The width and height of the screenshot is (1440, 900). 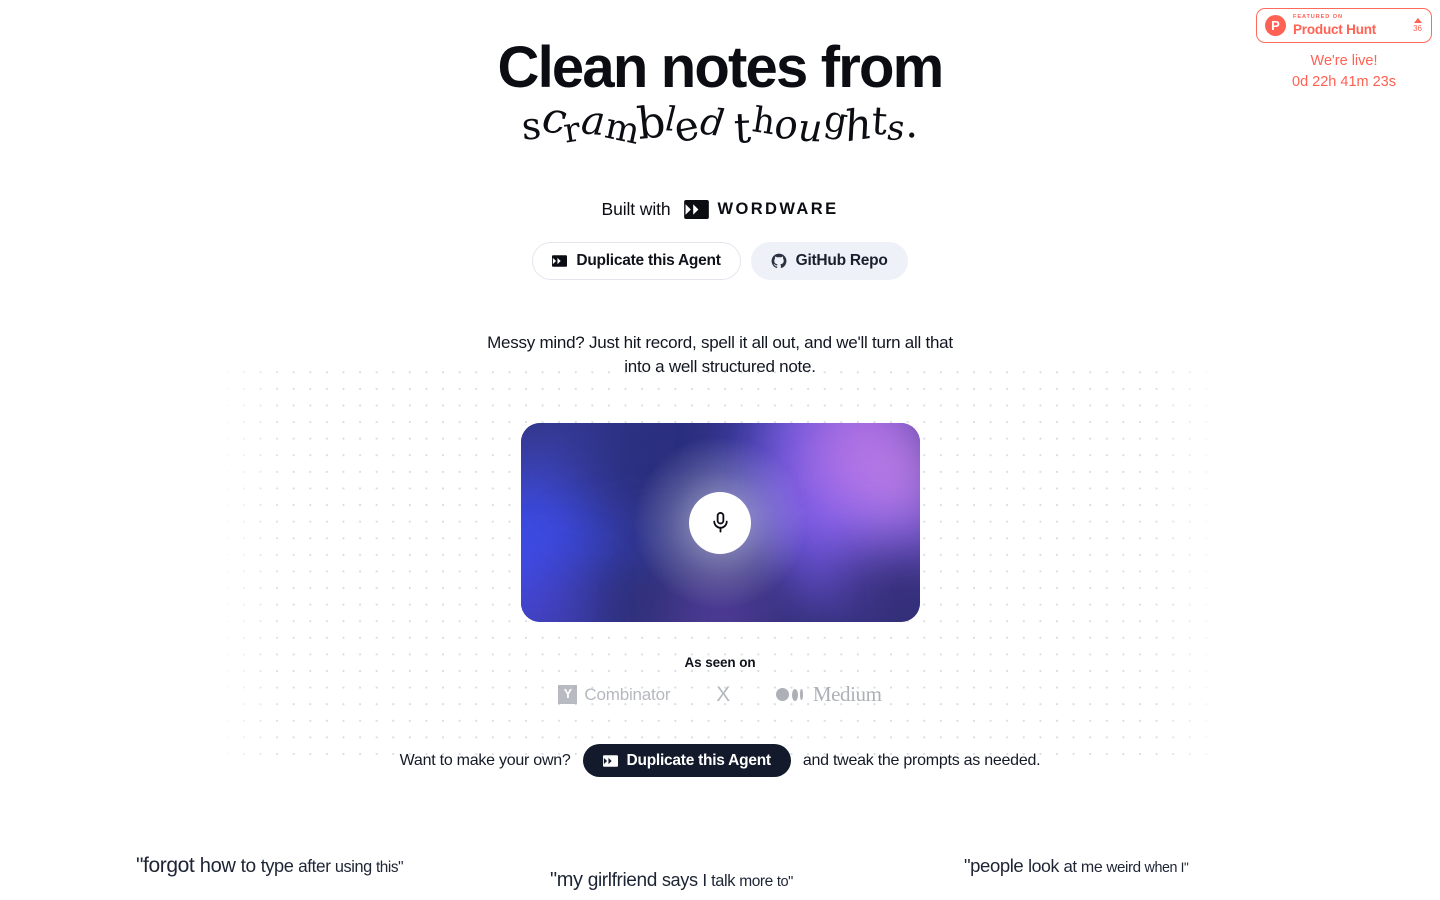 I want to click on testimonial-word: girlfriend, so click(x=624, y=880).